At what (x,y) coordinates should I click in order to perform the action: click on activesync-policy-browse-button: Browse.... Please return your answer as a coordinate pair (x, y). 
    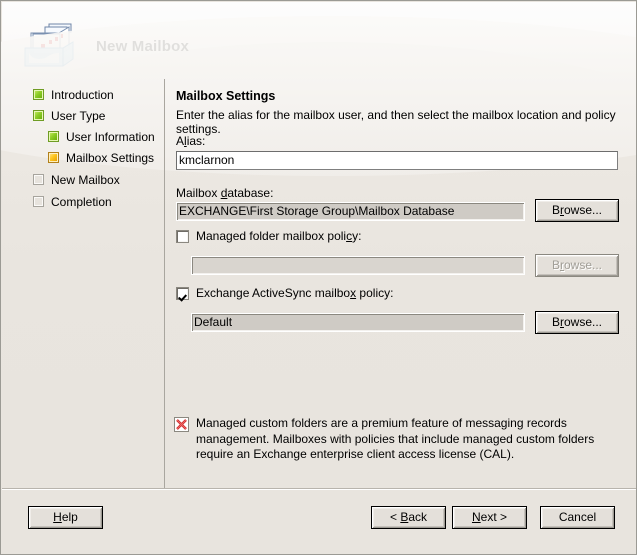
    Looking at the image, I should click on (577, 322).